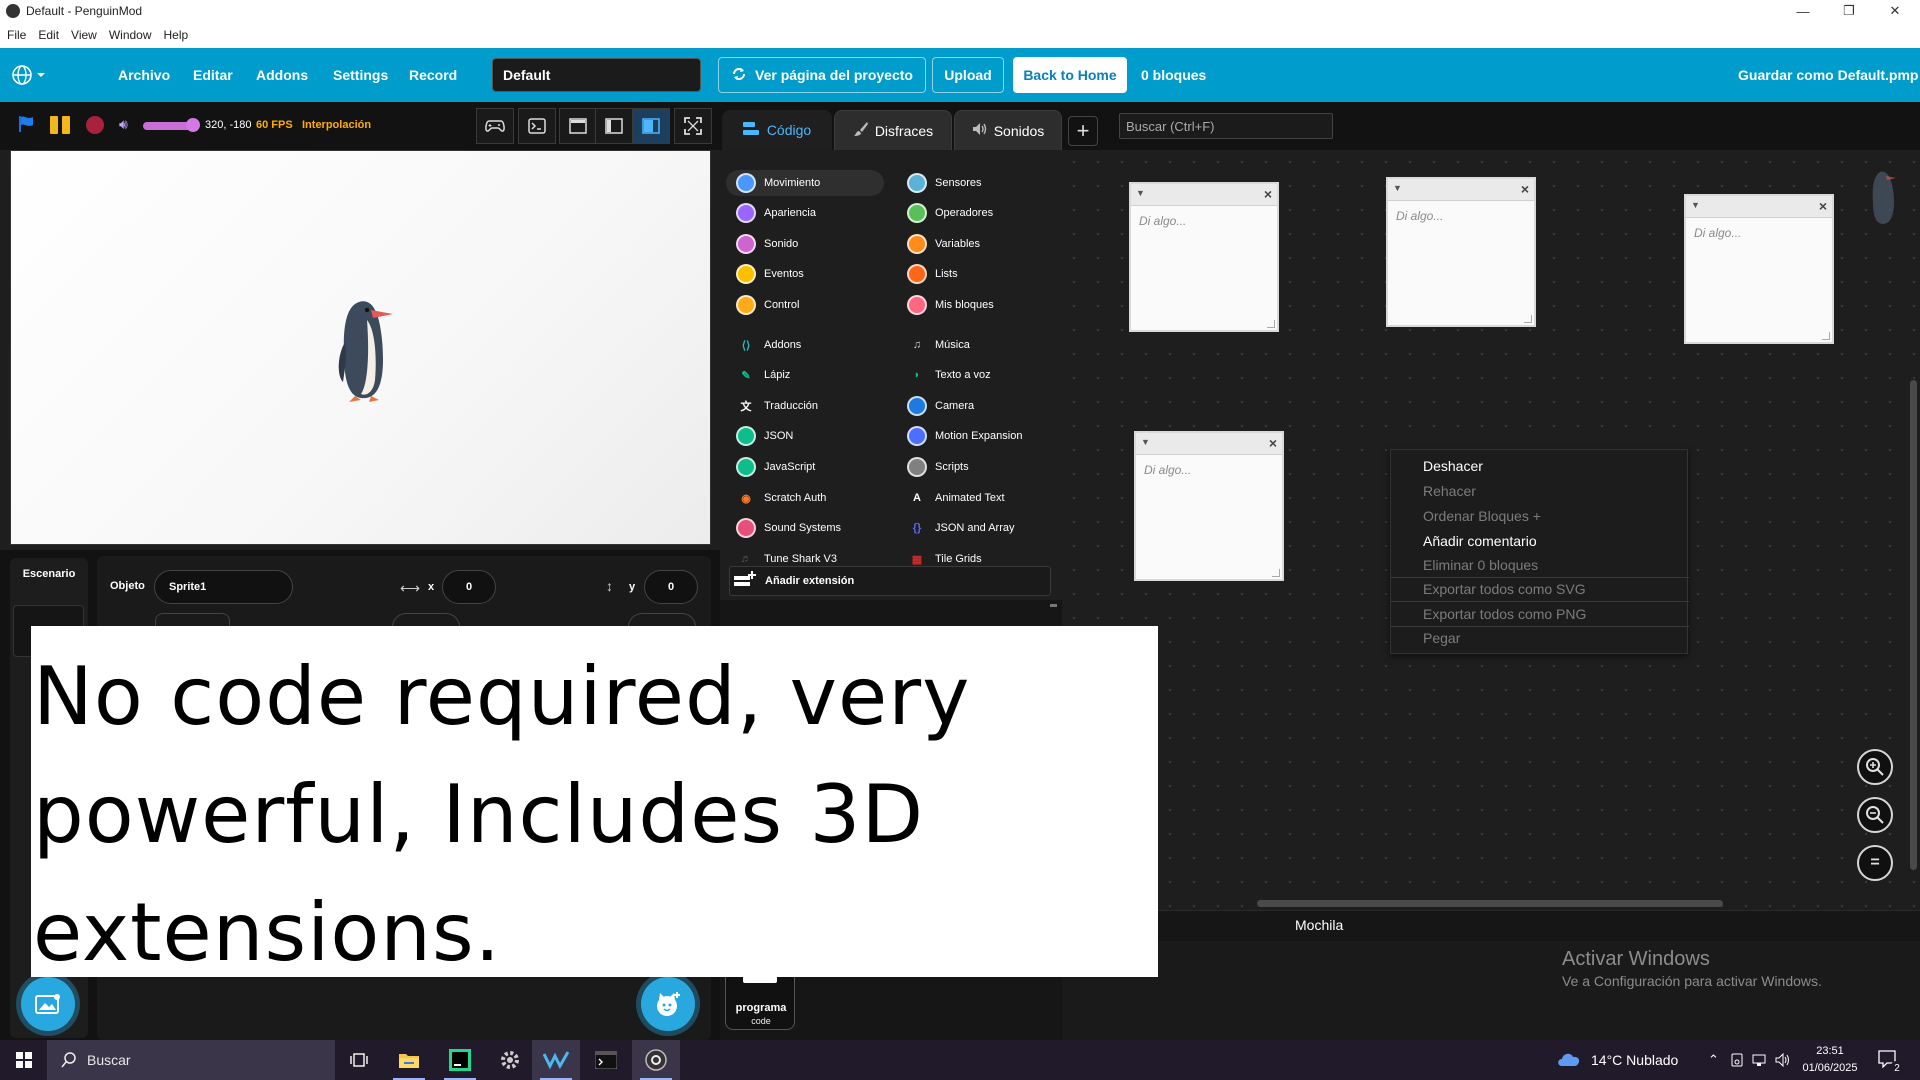 This screenshot has width=1920, height=1080. I want to click on menu-editar: Editar, so click(213, 75).